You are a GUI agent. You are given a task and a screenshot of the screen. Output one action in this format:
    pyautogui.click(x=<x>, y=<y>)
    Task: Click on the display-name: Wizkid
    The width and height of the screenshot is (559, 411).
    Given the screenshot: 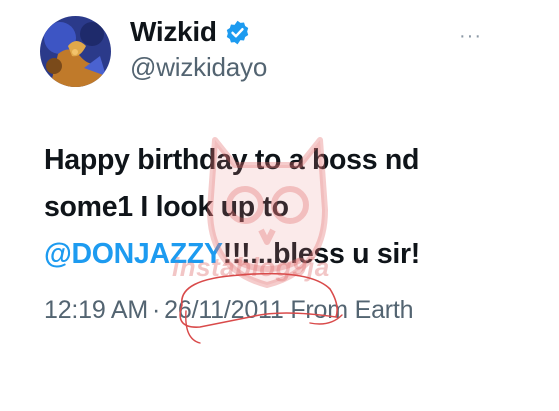 What is the action you would take?
    pyautogui.click(x=173, y=32)
    